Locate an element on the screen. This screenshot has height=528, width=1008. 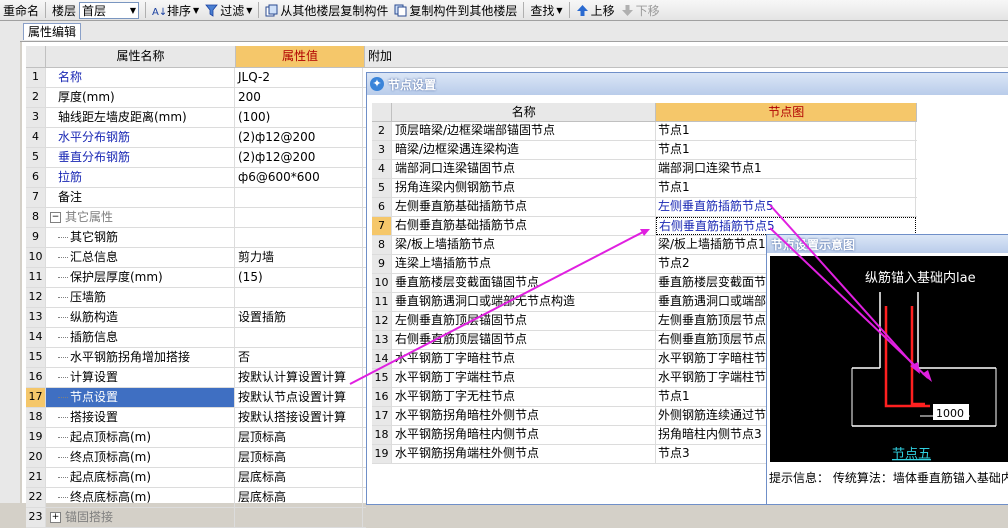
property-row: 8− 其它属性 is located at coordinates (196, 218).